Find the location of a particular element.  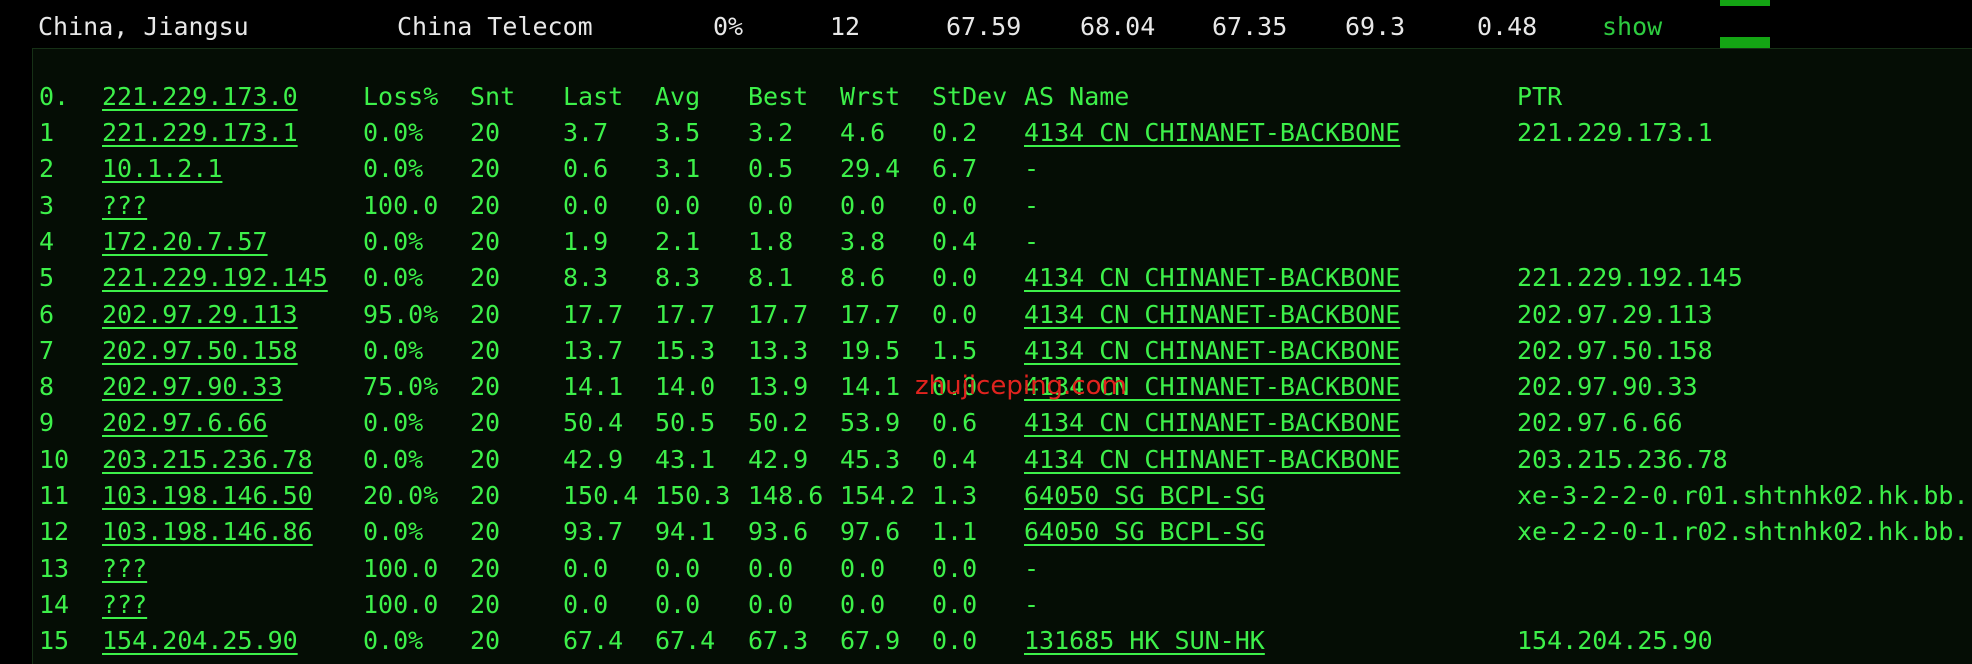

hop-avg: 43.1 is located at coordinates (685, 459).